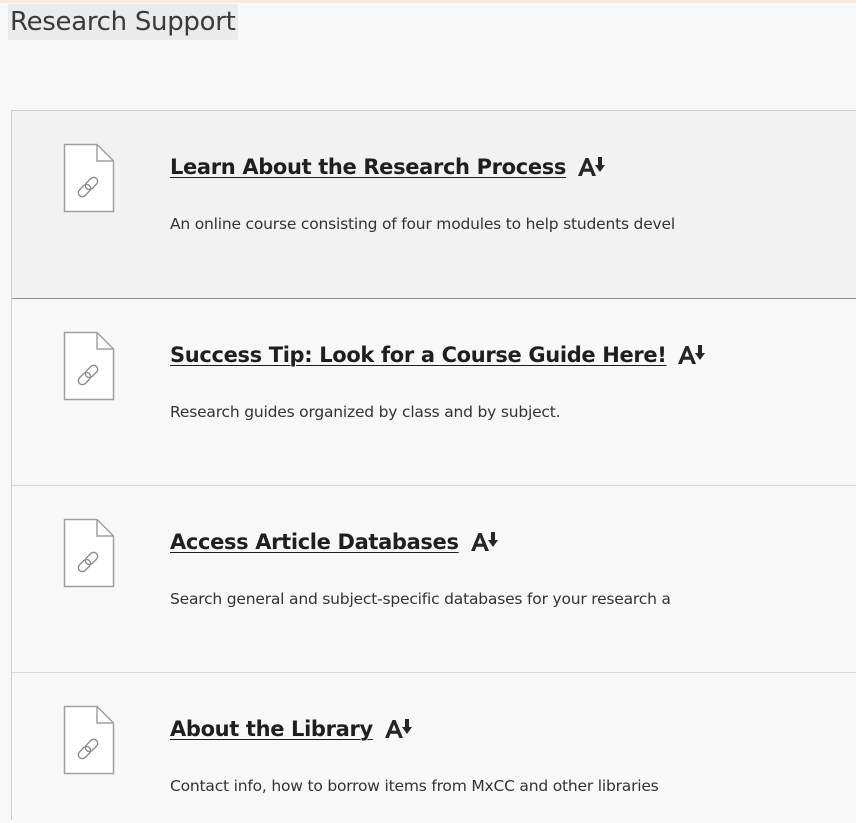 The height and width of the screenshot is (823, 856). Describe the element at coordinates (314, 542) in the screenshot. I see `item-link-article-databases: Access Article Databases` at that location.